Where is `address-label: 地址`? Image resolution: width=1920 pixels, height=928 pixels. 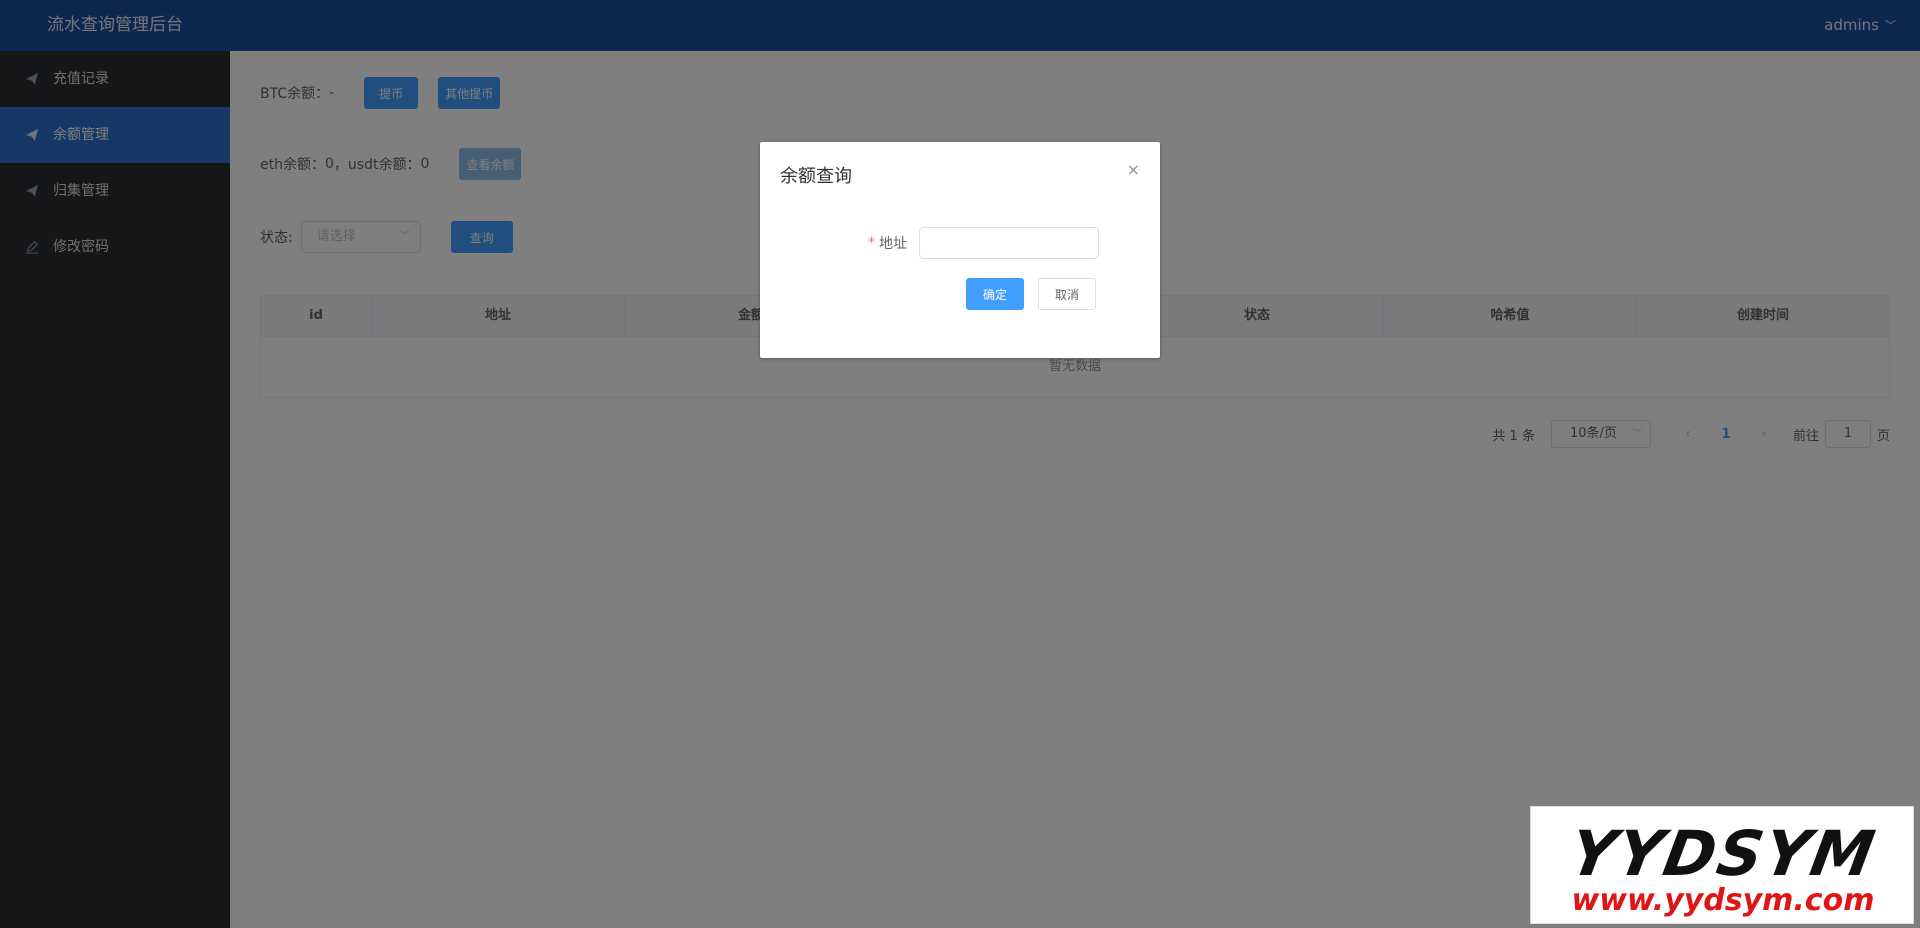
address-label: 地址 is located at coordinates (893, 244).